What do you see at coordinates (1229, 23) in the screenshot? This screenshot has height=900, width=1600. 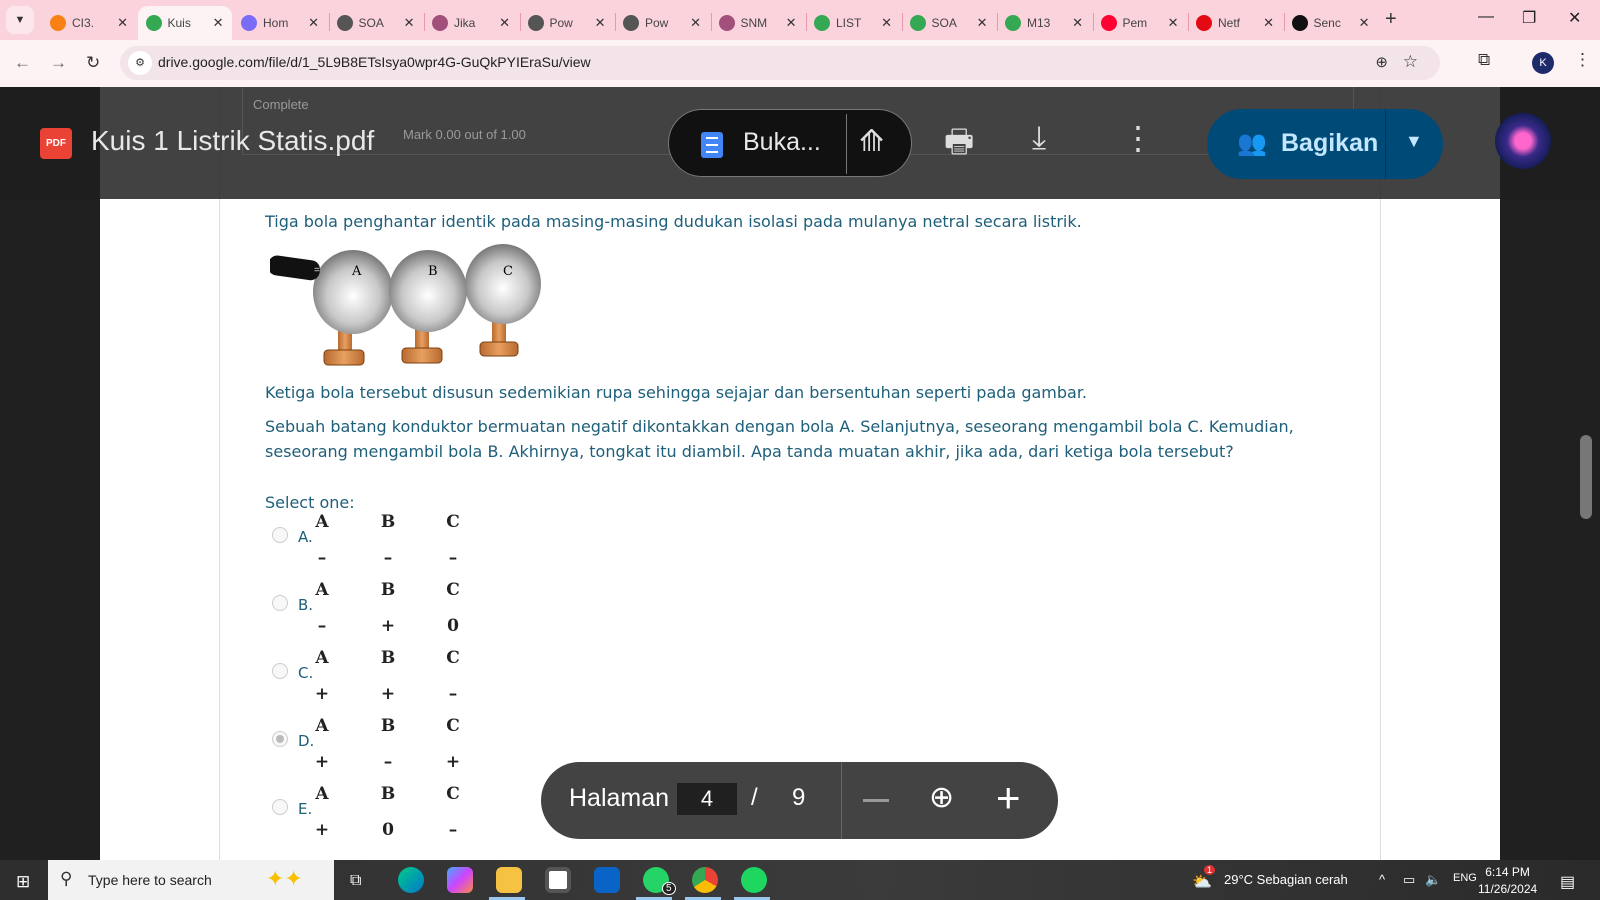 I see `tab-title: Netf` at bounding box center [1229, 23].